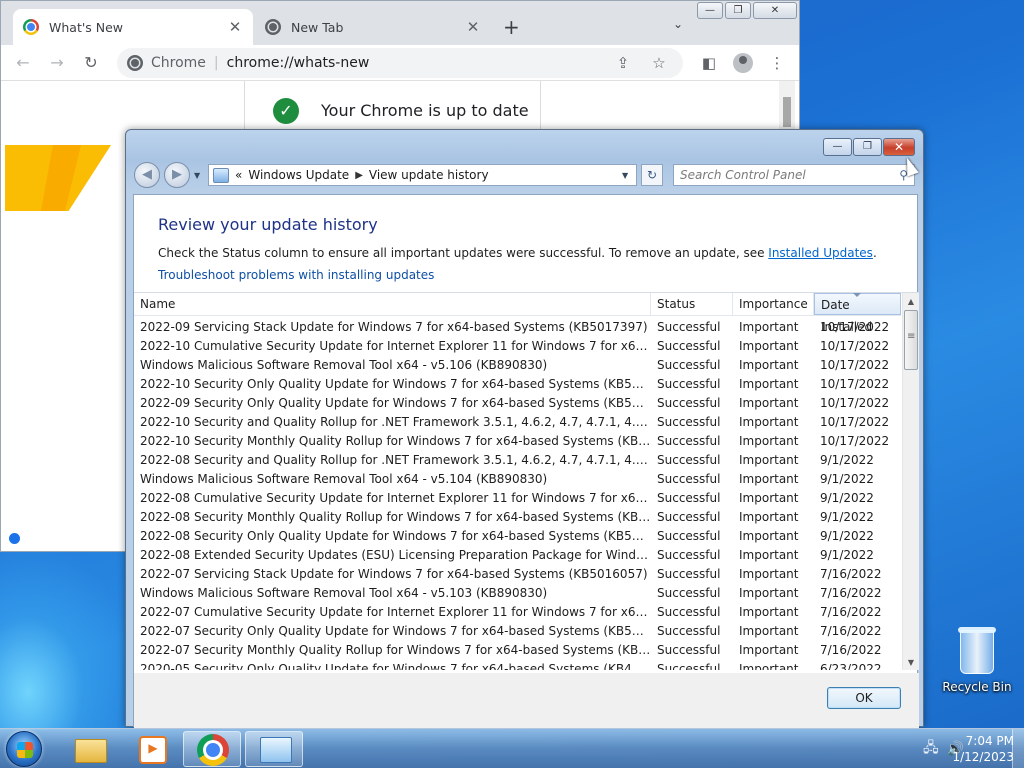 The width and height of the screenshot is (1024, 768). I want to click on breadcrumb-overflow-icon: «, so click(238, 175).